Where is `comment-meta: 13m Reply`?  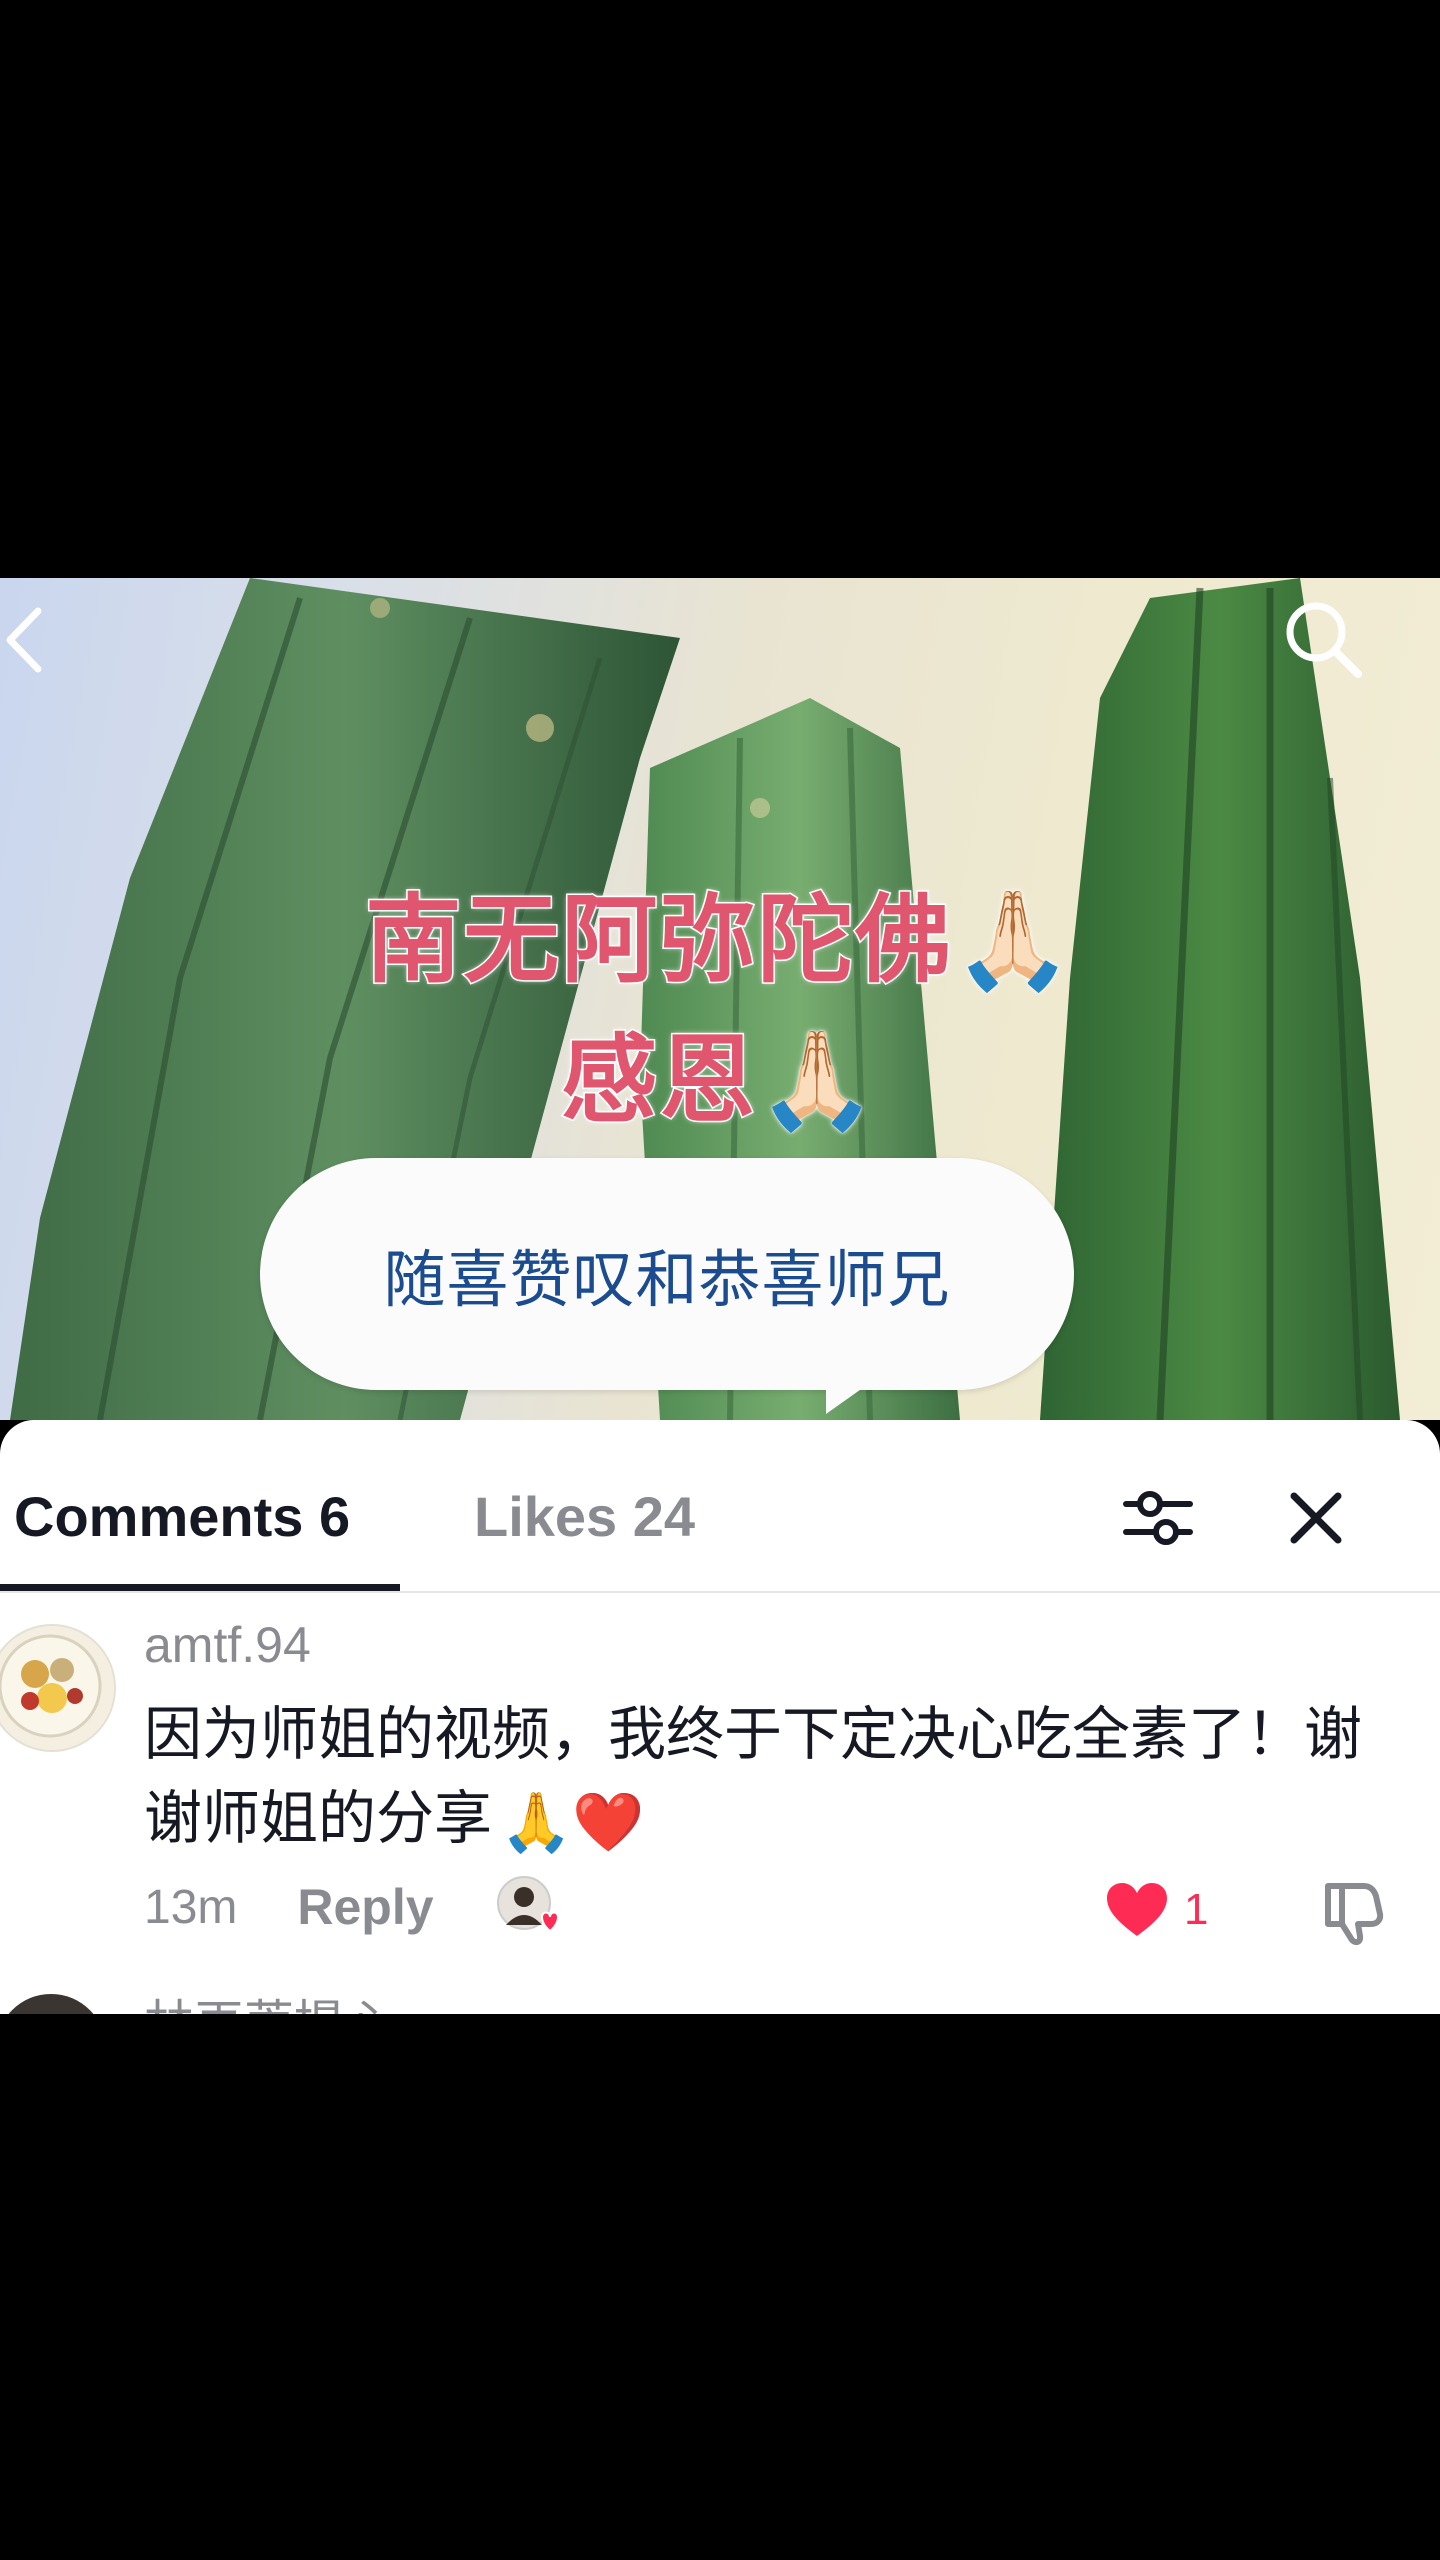 comment-meta: 13m Reply is located at coordinates (352, 1907).